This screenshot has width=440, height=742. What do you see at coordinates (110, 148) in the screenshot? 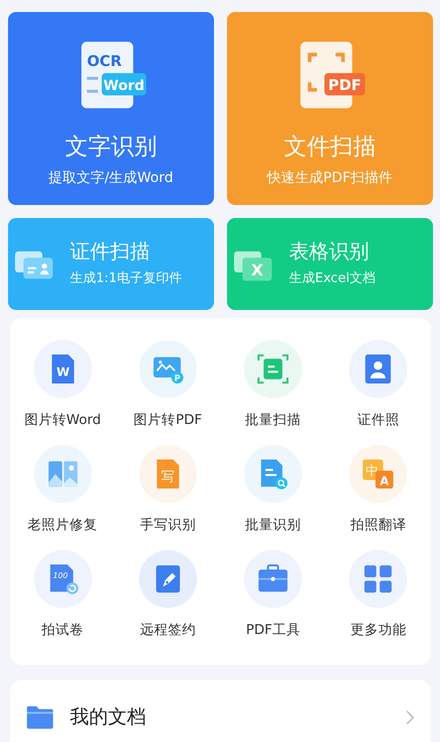
I see `card-title: 文字识别` at bounding box center [110, 148].